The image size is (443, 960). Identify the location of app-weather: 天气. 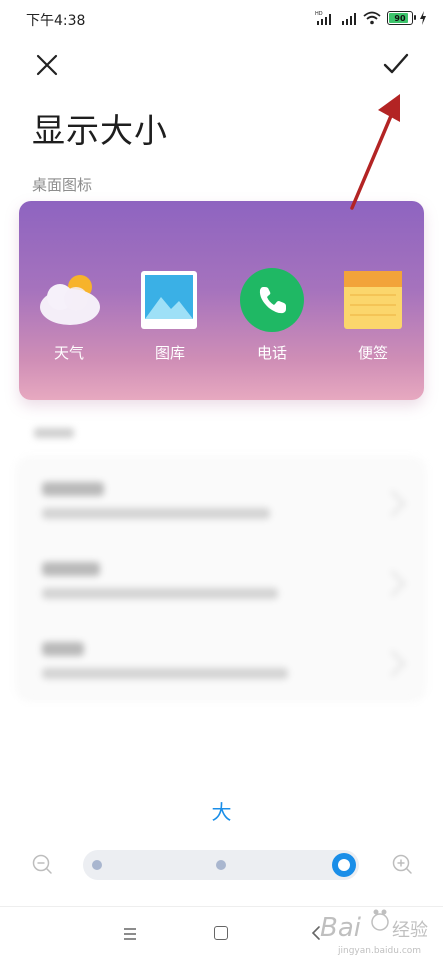
(69, 315).